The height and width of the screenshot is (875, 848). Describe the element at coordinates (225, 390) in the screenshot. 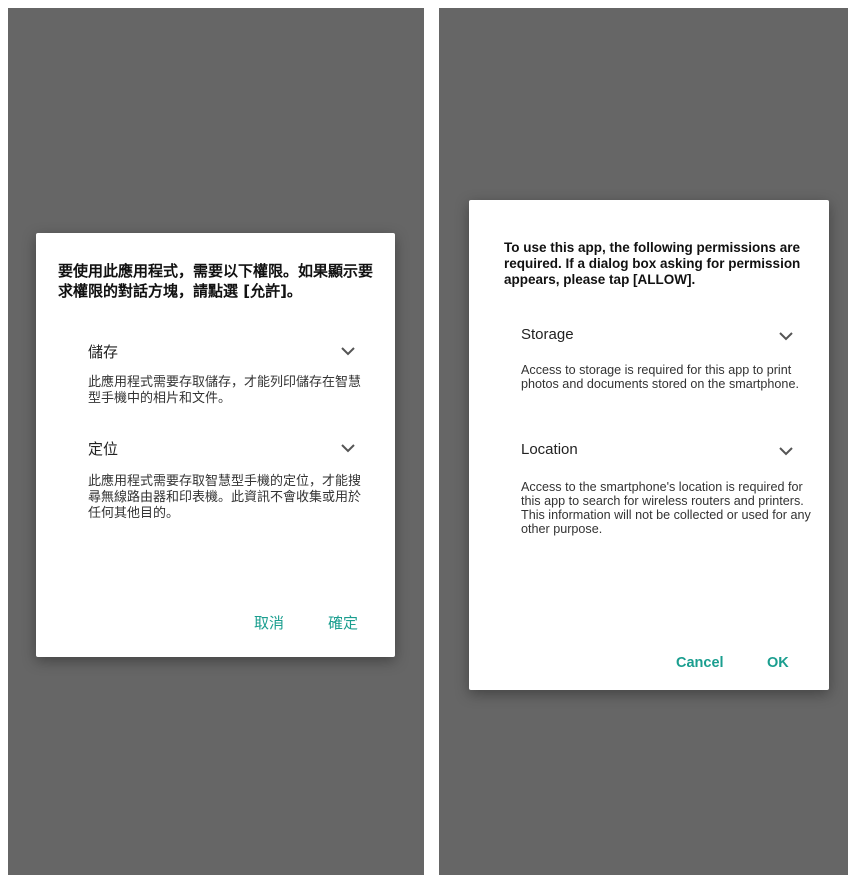

I see `section-storage-description: 此應用程式需要存取儲存，才能列印儲存在智慧型手機中的相片和文件。` at that location.